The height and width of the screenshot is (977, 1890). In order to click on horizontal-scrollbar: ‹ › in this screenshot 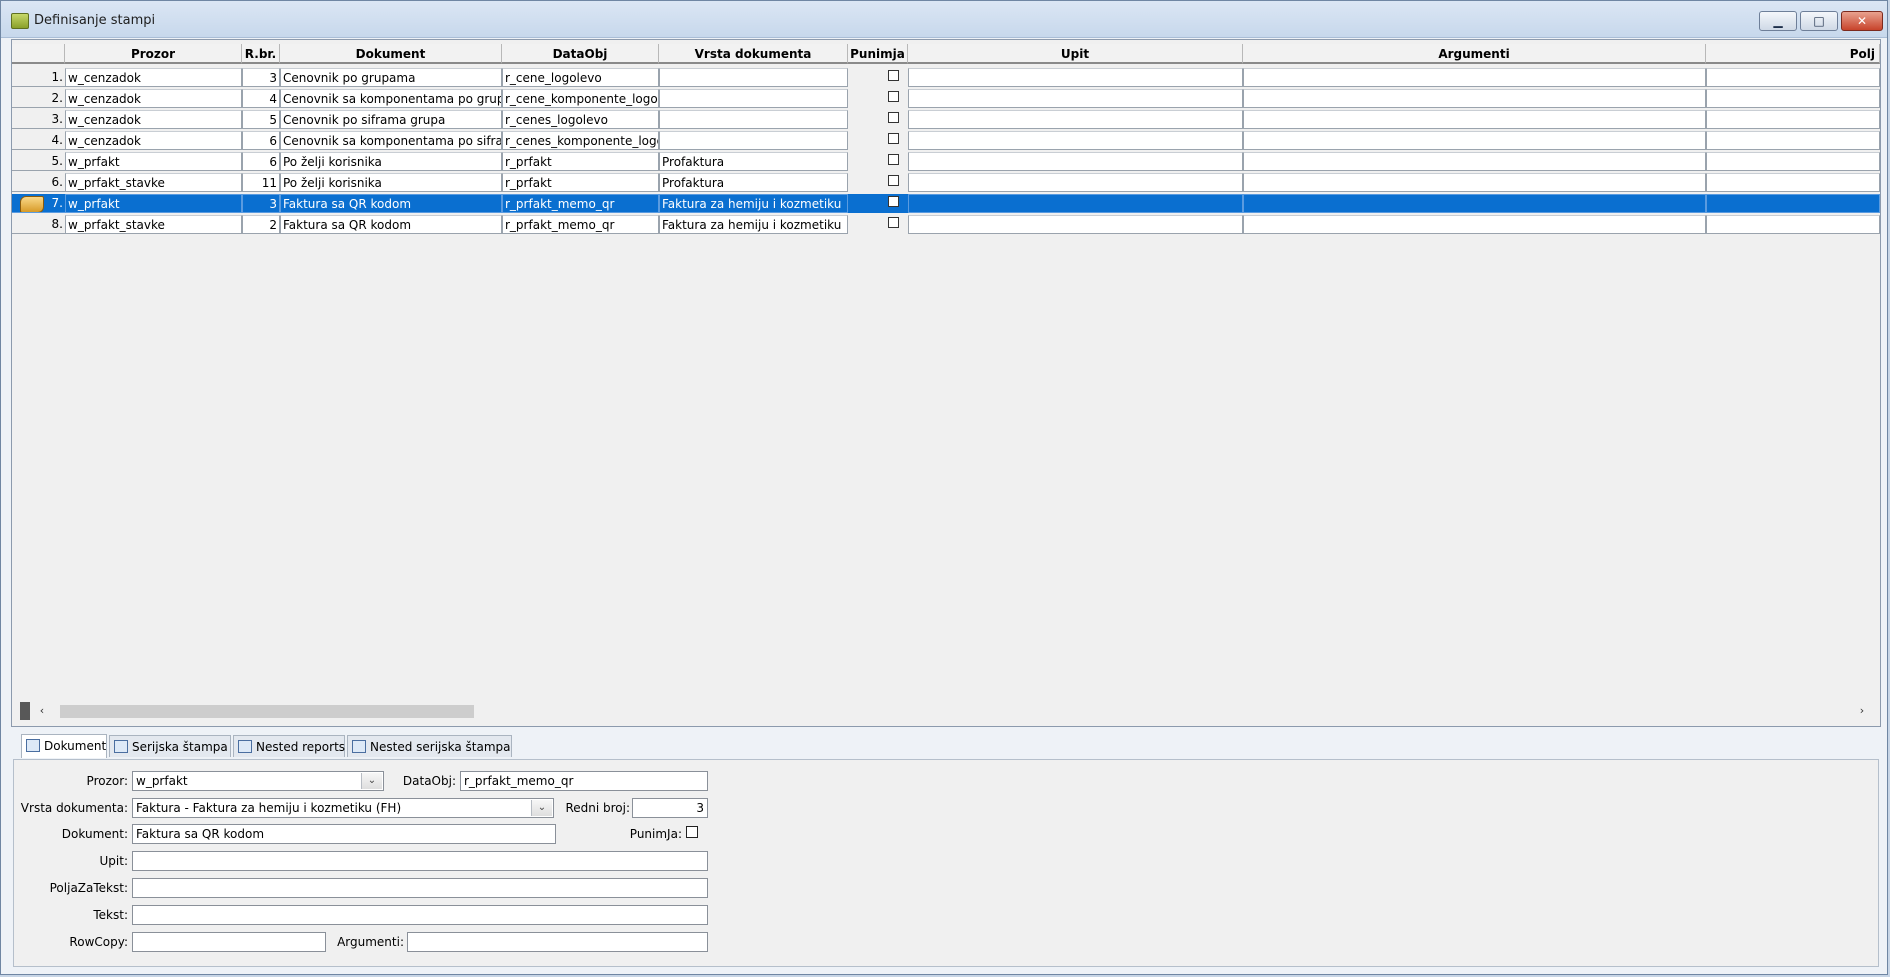, I will do `click(946, 711)`.